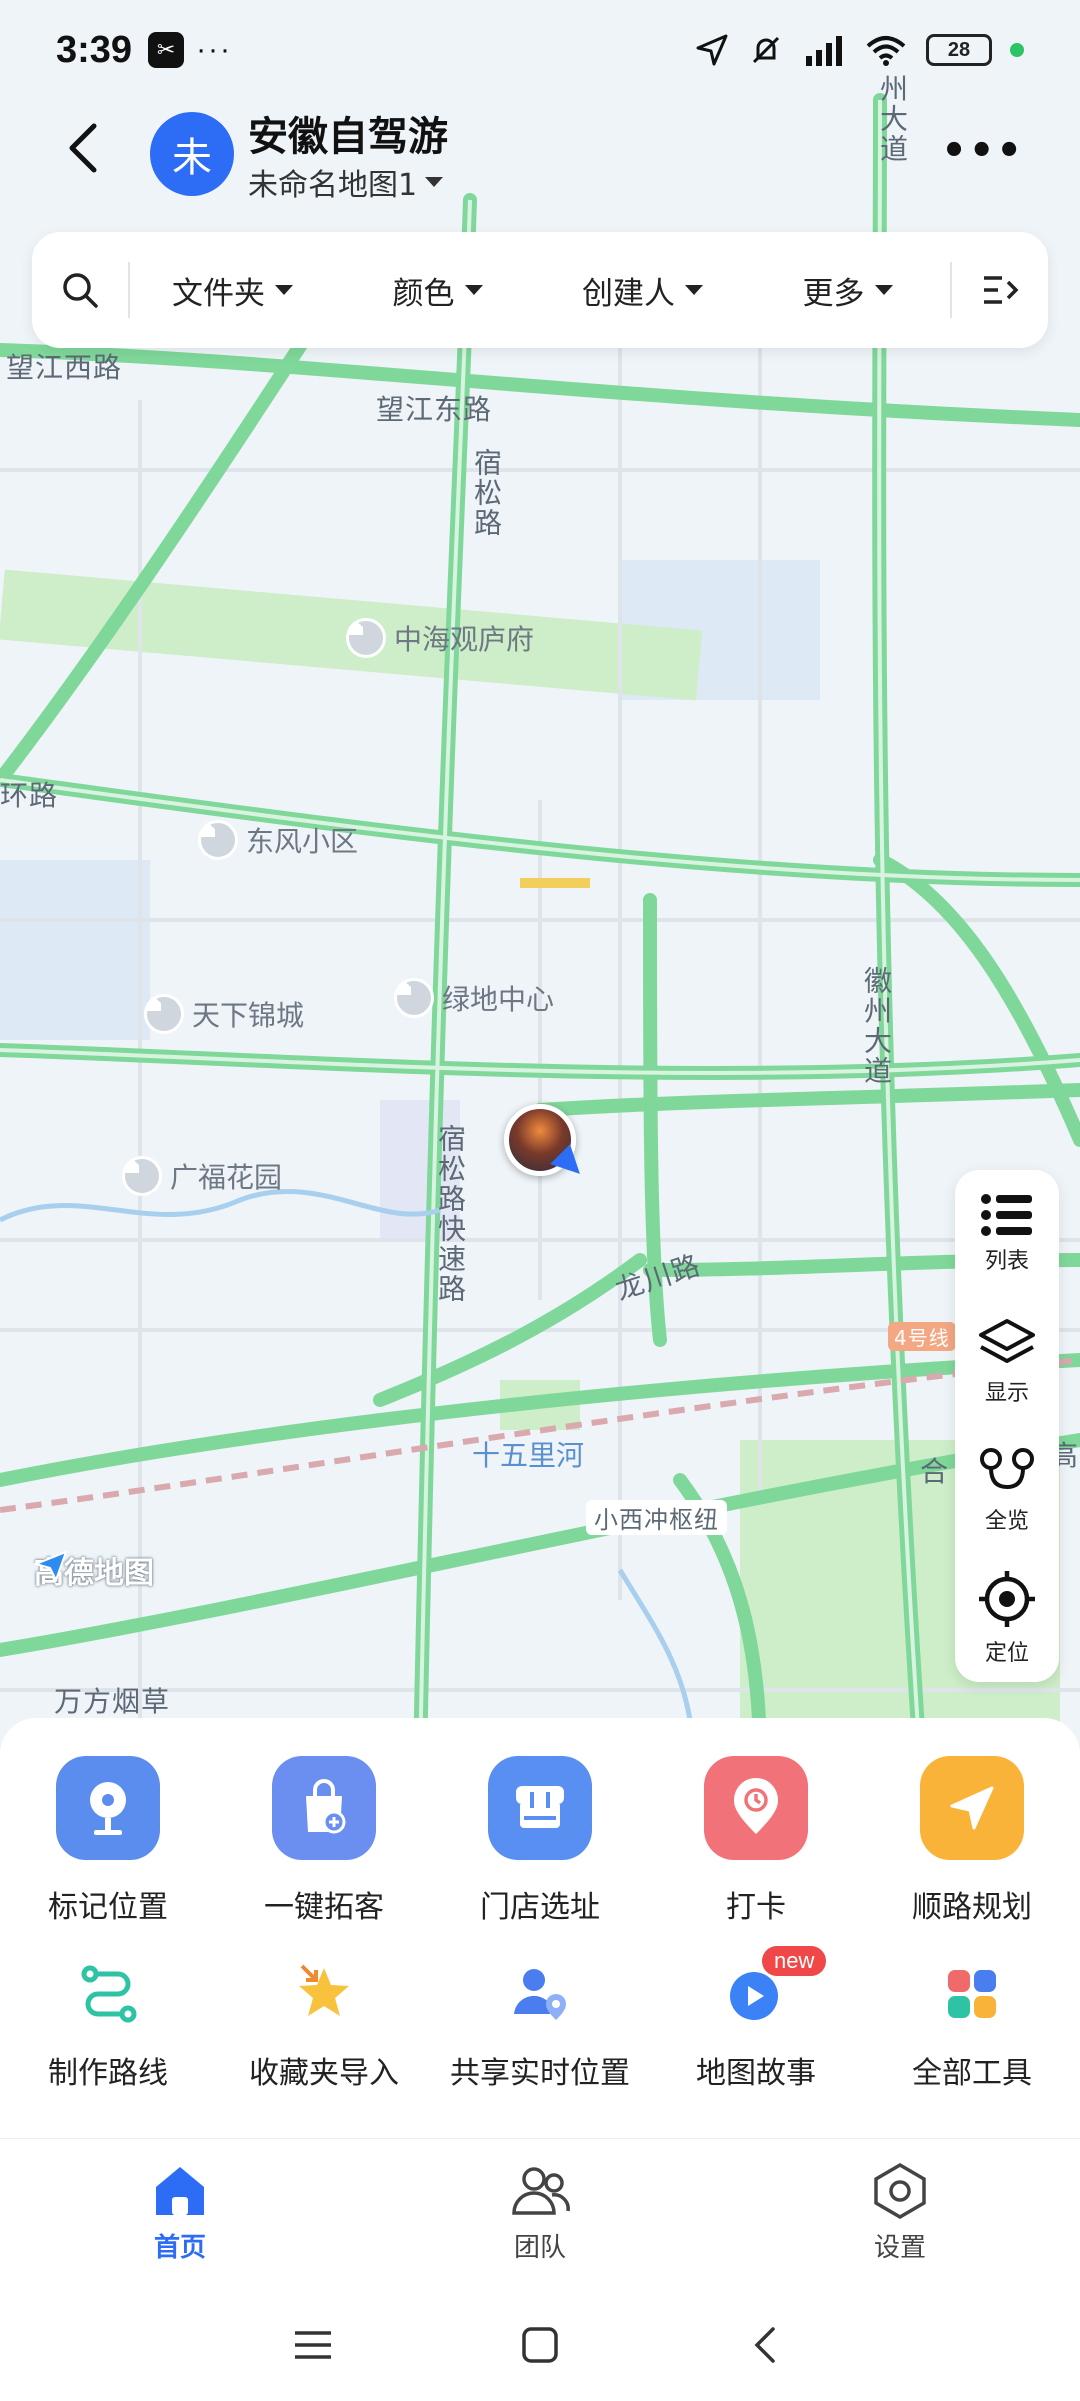  I want to click on tool-all-tools: 全部工具, so click(972, 2023).